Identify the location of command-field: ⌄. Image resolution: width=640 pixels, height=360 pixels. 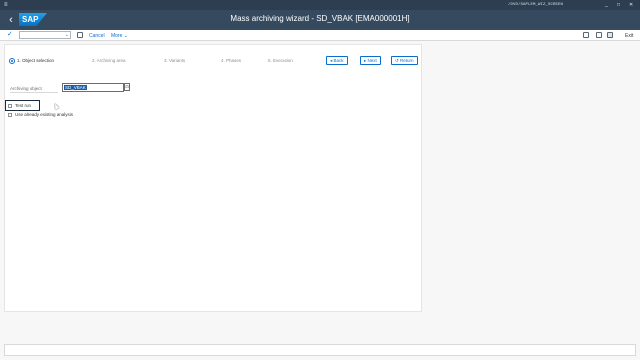
(45, 35).